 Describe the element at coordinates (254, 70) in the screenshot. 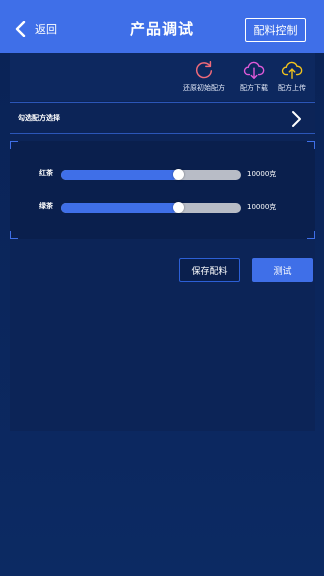

I see `cloud-download-icon` at that location.